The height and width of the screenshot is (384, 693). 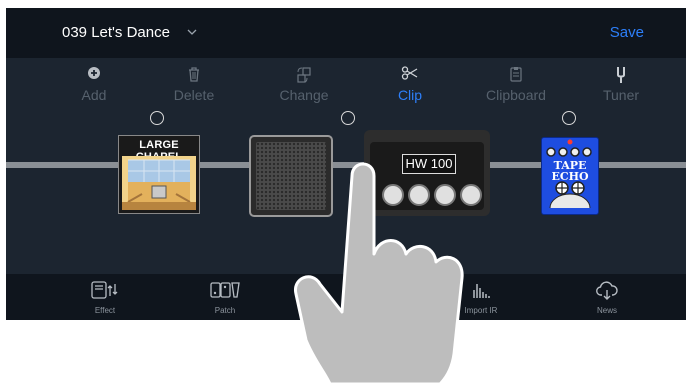 What do you see at coordinates (621, 76) in the screenshot?
I see `tuning-fork-icon` at bounding box center [621, 76].